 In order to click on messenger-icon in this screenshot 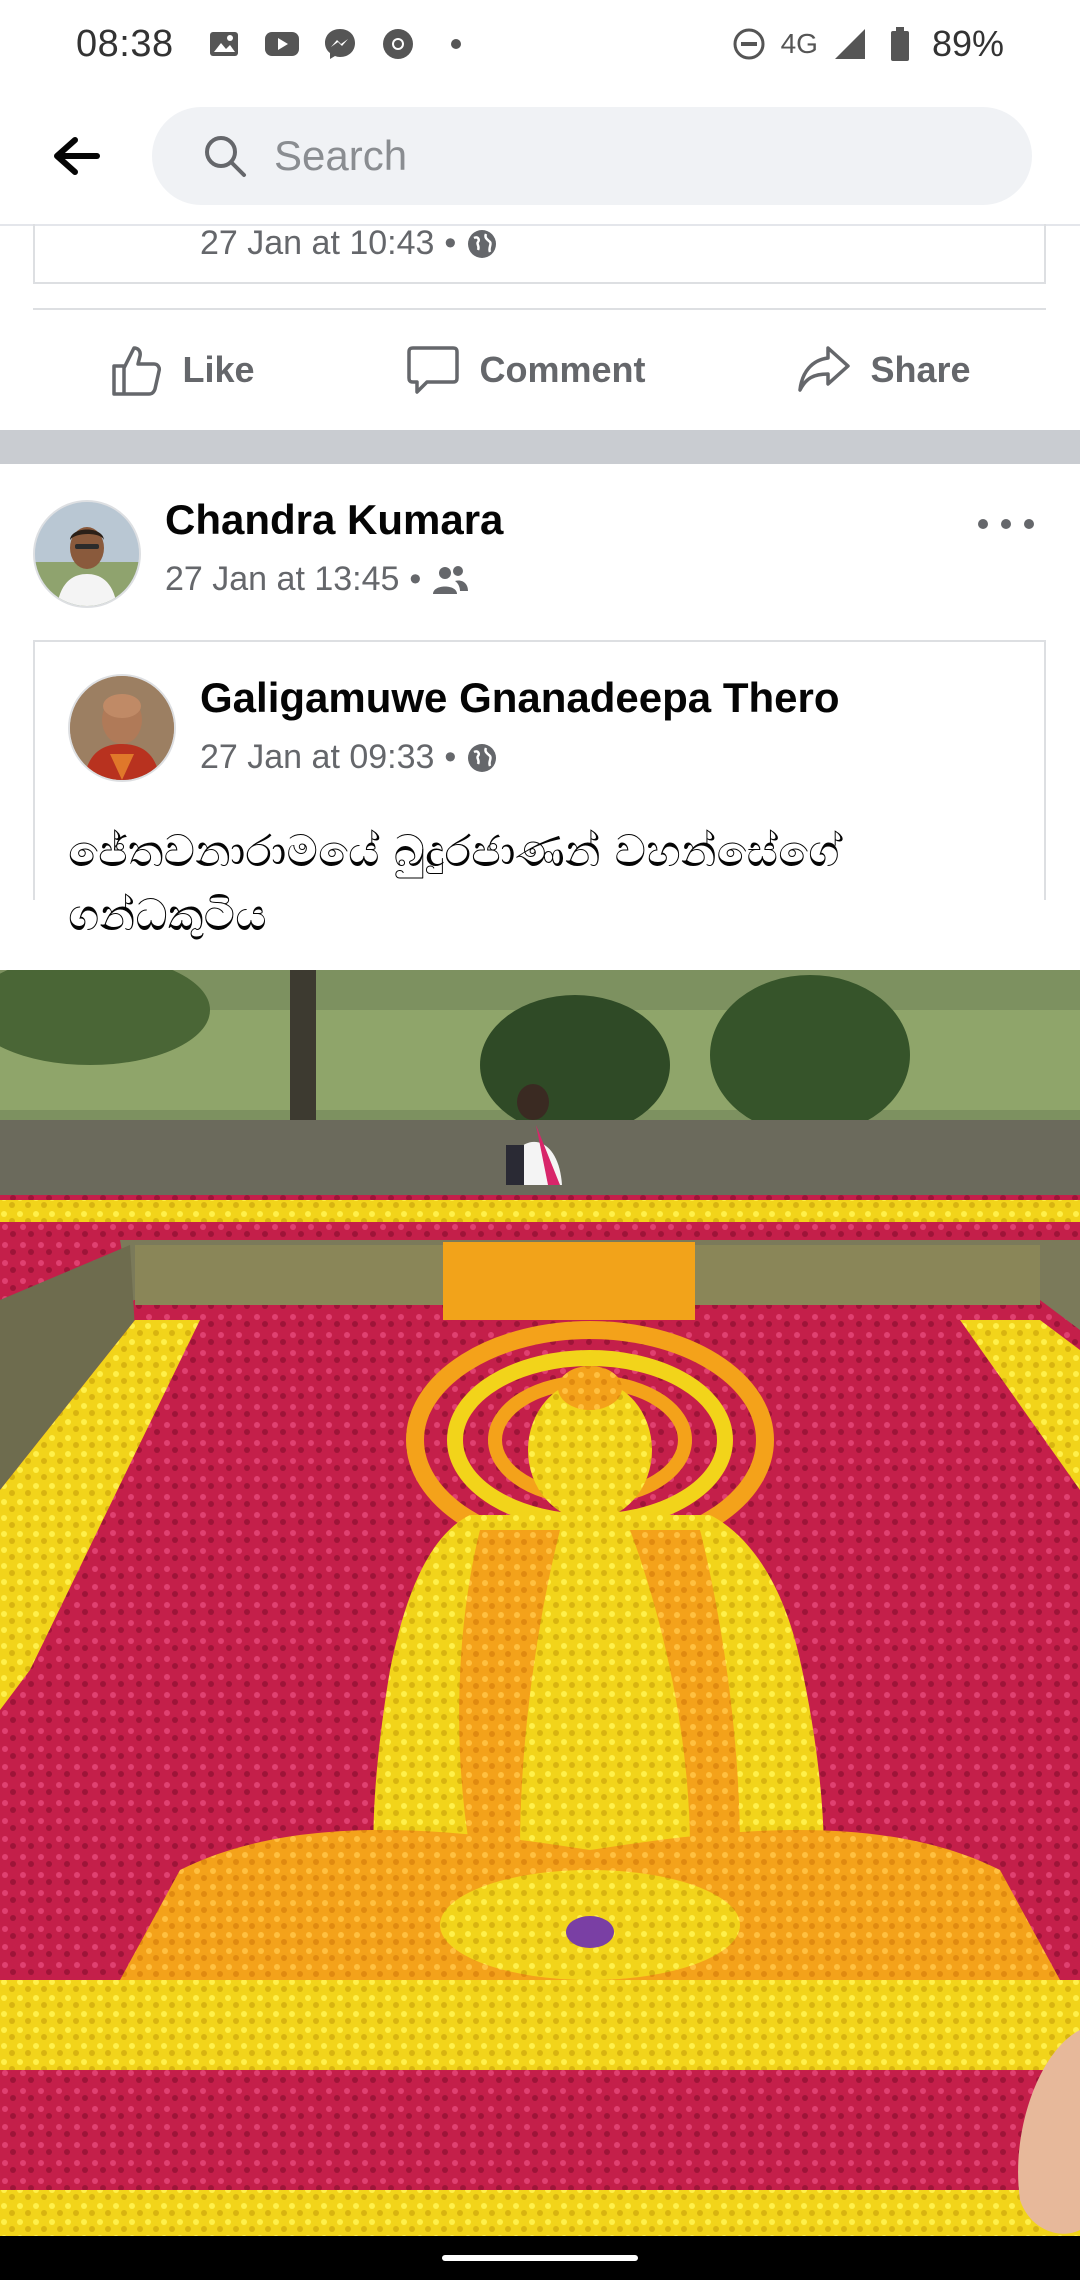, I will do `click(340, 44)`.